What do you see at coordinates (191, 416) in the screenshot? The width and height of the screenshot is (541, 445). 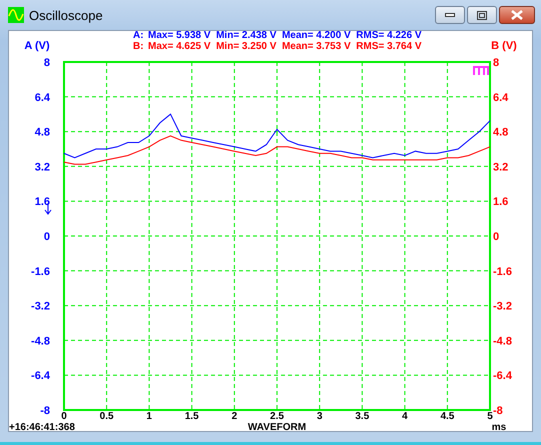 I see `axis-tick-label: 1.5` at bounding box center [191, 416].